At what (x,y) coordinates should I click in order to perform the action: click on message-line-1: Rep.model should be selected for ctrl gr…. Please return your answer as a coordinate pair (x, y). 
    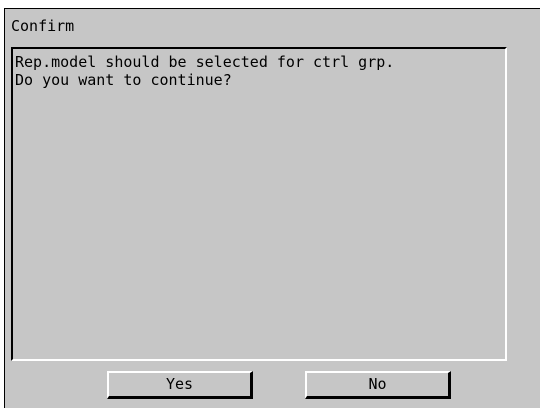
    Looking at the image, I should click on (205, 62).